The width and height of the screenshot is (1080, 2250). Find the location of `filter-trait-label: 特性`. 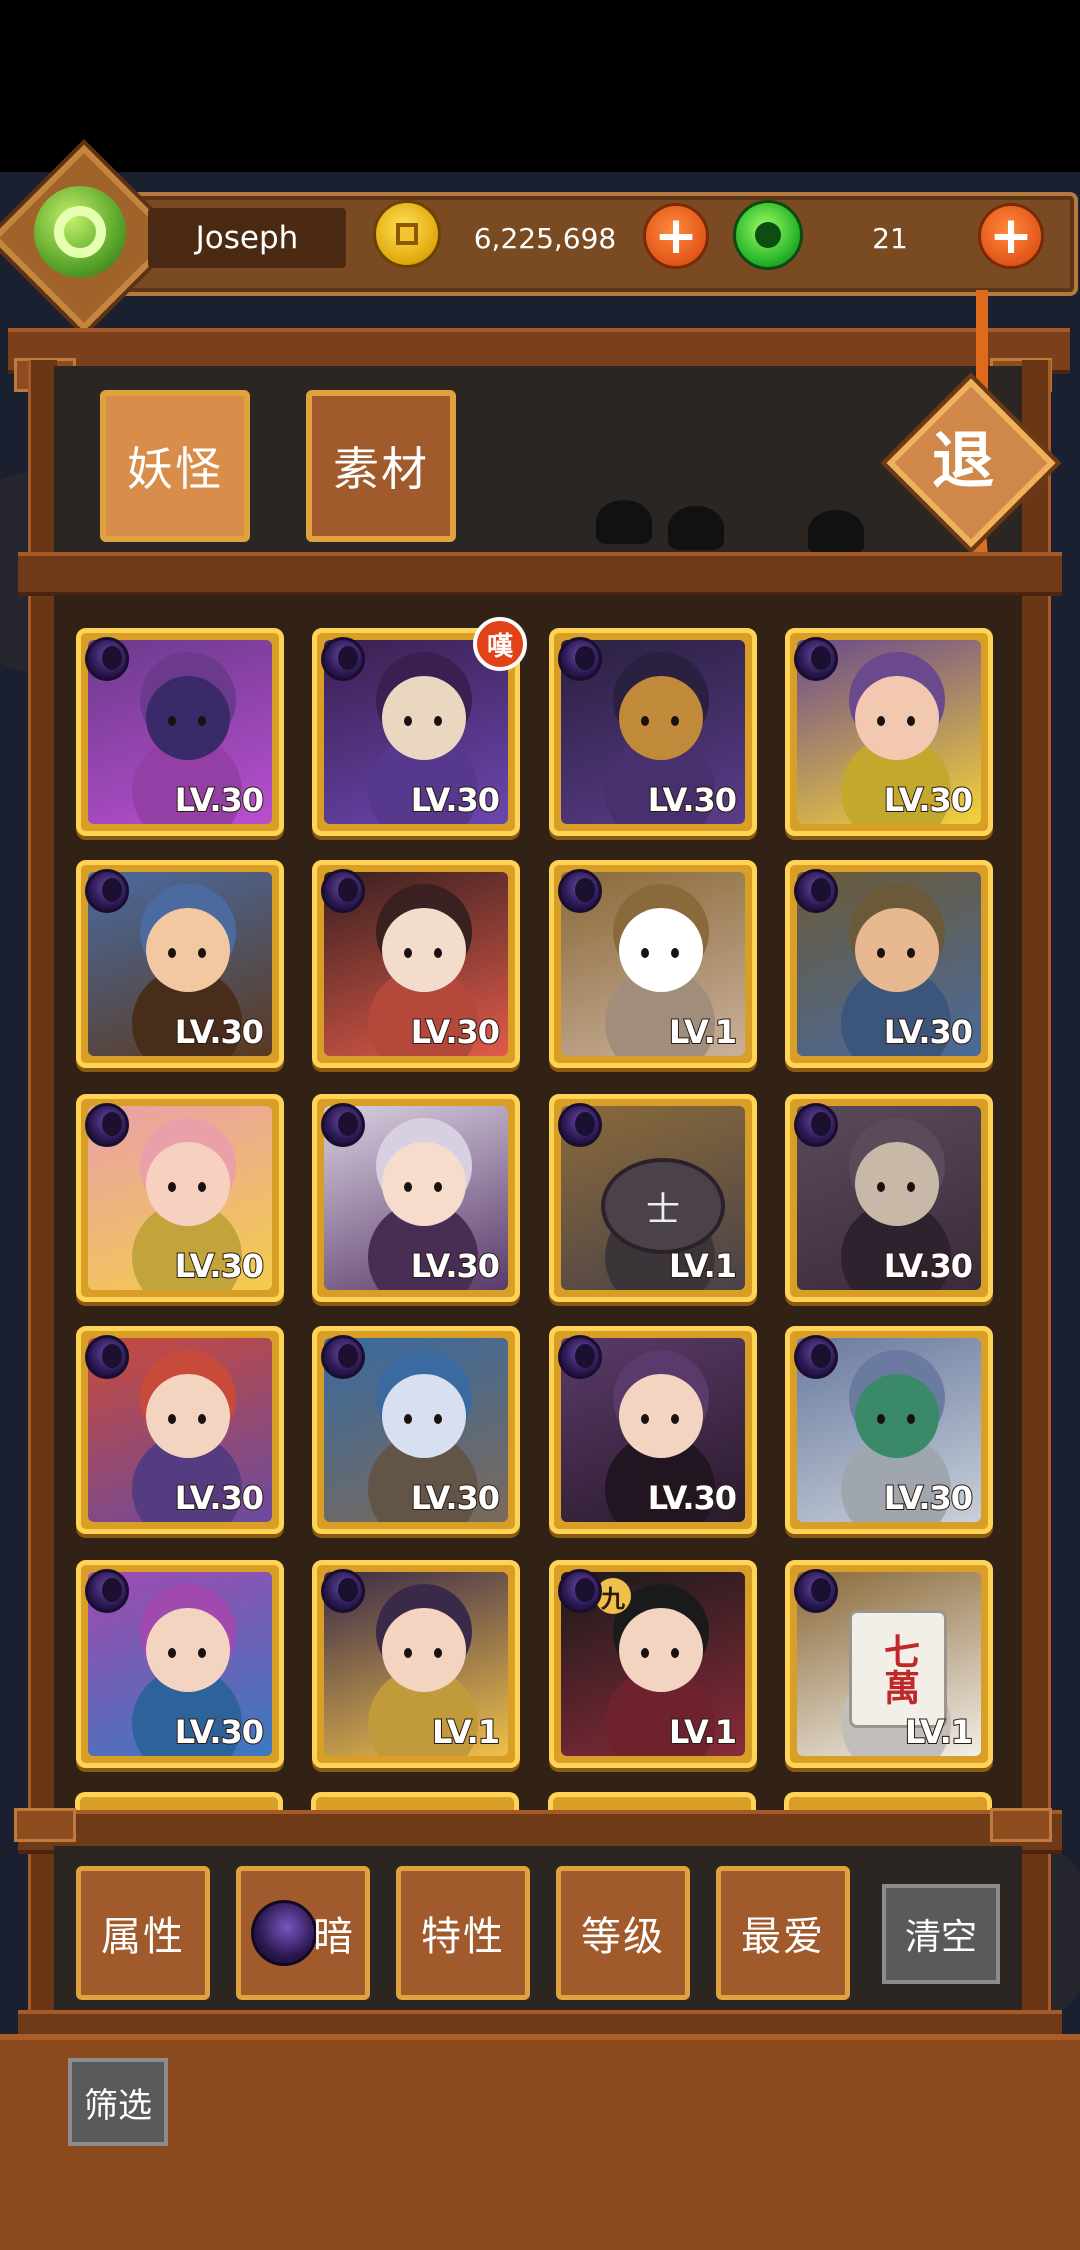

filter-trait-label: 特性 is located at coordinates (463, 1937).